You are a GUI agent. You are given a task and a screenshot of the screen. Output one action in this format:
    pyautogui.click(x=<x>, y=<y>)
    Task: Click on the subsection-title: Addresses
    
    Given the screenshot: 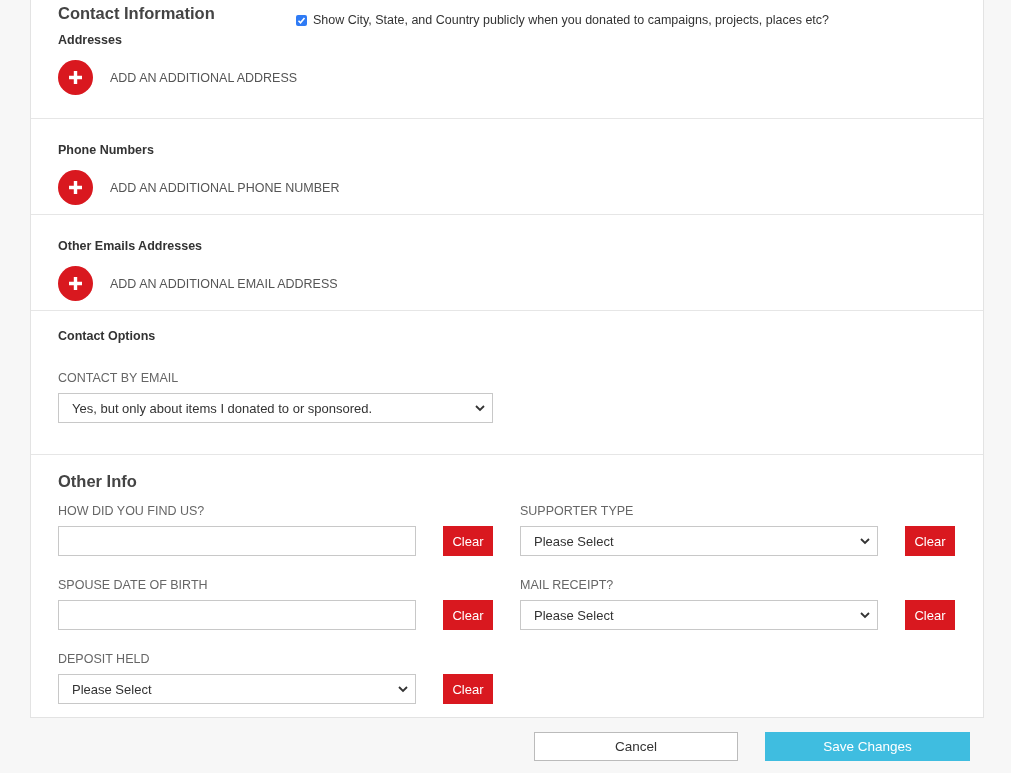 What is the action you would take?
    pyautogui.click(x=90, y=40)
    